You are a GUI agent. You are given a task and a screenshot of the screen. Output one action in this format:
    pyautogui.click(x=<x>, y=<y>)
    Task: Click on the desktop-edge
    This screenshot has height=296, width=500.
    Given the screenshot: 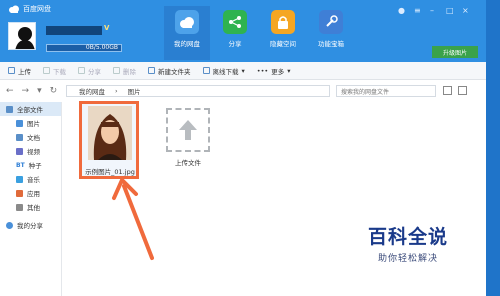 What is the action you would take?
    pyautogui.click(x=493, y=148)
    